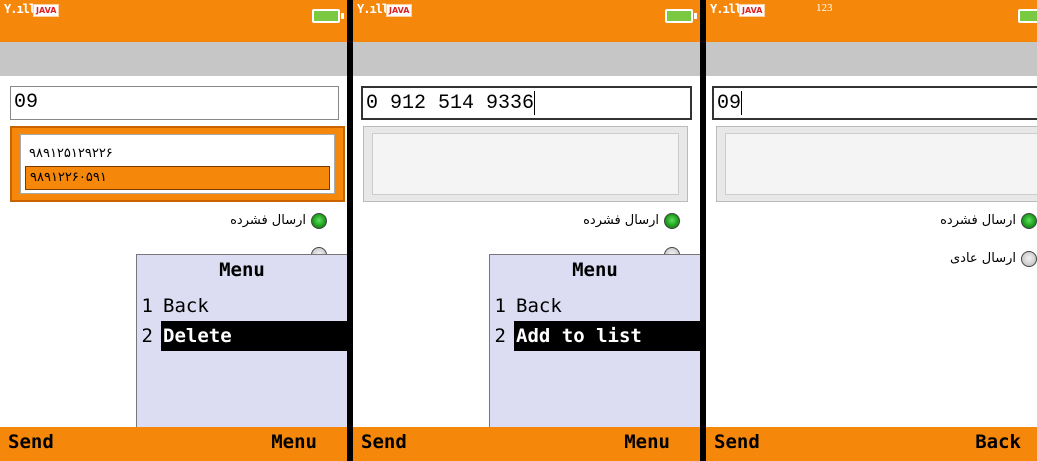 The width and height of the screenshot is (1037, 461). I want to click on context-menu: Menu 1 Back 2 Add to list, so click(594, 345).